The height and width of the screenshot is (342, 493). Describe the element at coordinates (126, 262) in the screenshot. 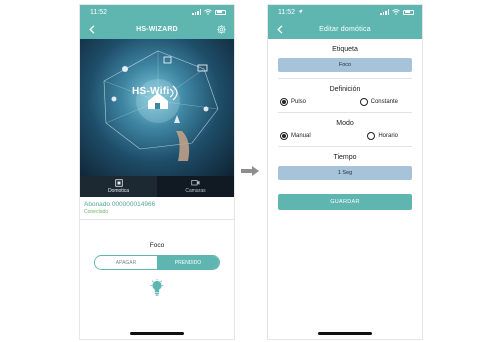

I see `turn-off-button: APAGAR` at that location.